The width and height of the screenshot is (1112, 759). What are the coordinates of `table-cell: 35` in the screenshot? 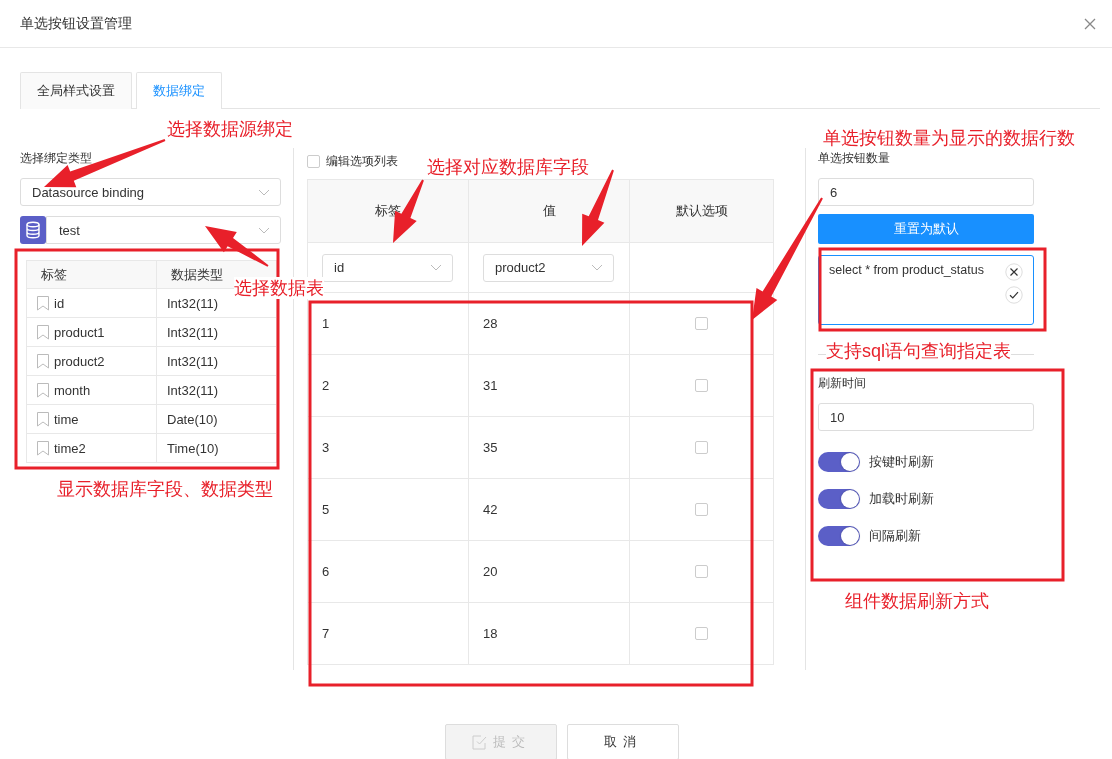 It's located at (490, 447).